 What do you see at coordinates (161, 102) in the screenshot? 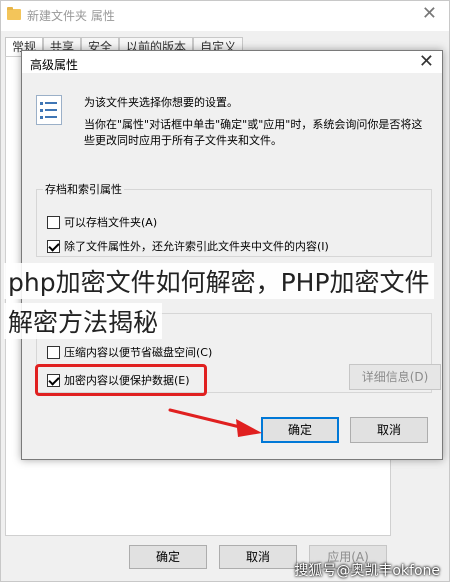
I see `dialog-description-line1: 为该文件夹选择你想要的设置。` at bounding box center [161, 102].